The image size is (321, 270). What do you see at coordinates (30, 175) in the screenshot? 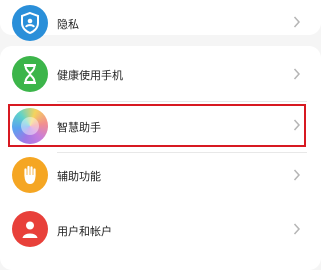
I see `accessibility-hand-icon` at bounding box center [30, 175].